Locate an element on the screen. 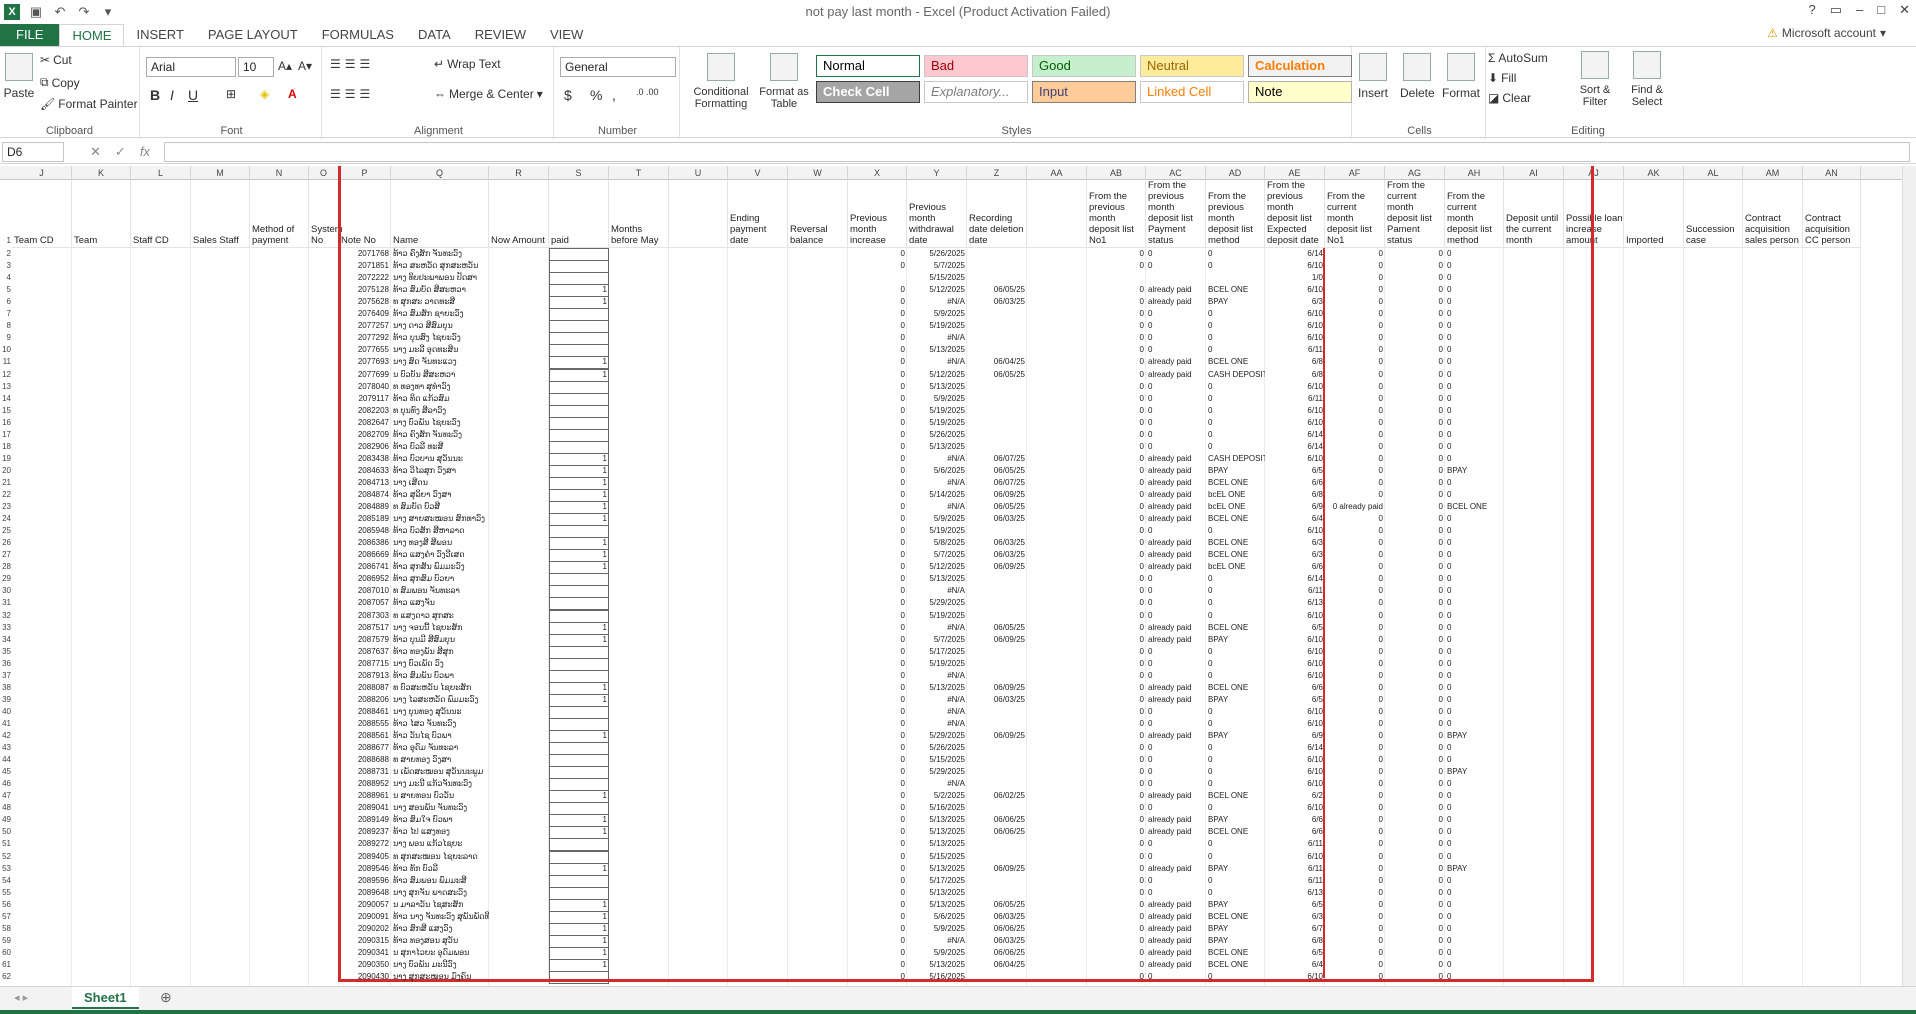 Image resolution: width=1916 pixels, height=1014 pixels. row-header: 17 is located at coordinates (6, 435).